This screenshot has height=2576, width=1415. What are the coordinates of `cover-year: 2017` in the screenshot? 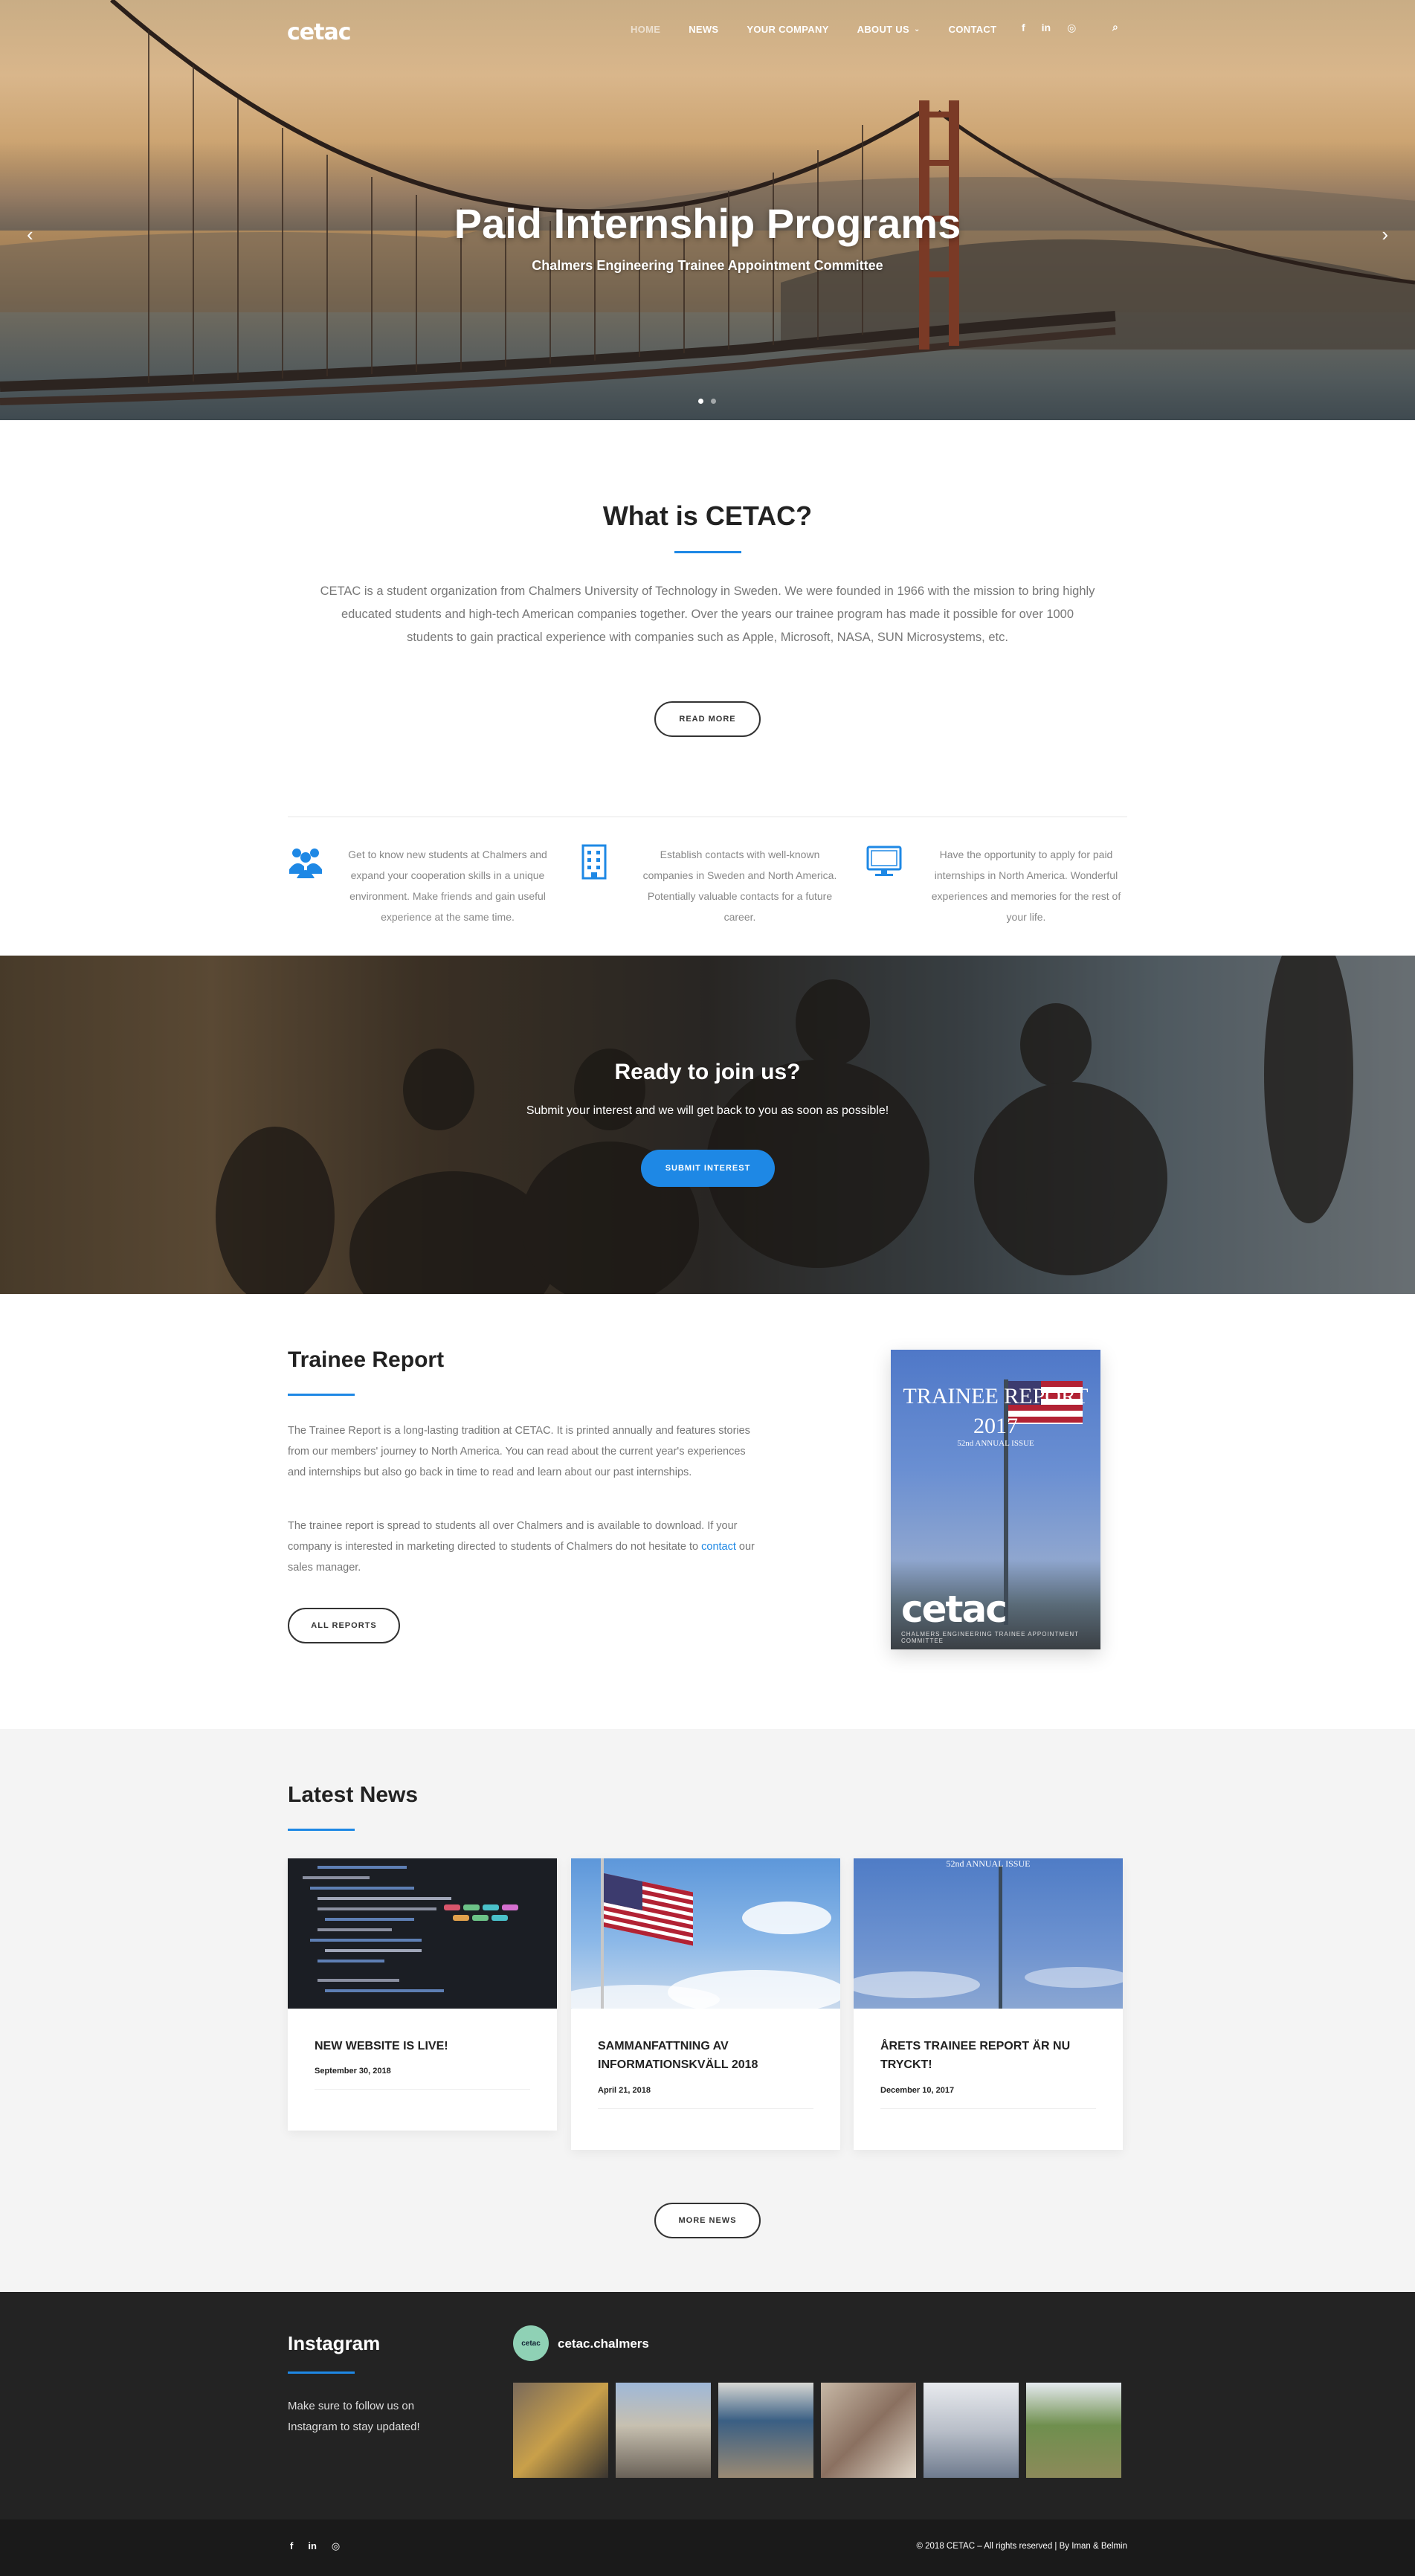 It's located at (996, 1426).